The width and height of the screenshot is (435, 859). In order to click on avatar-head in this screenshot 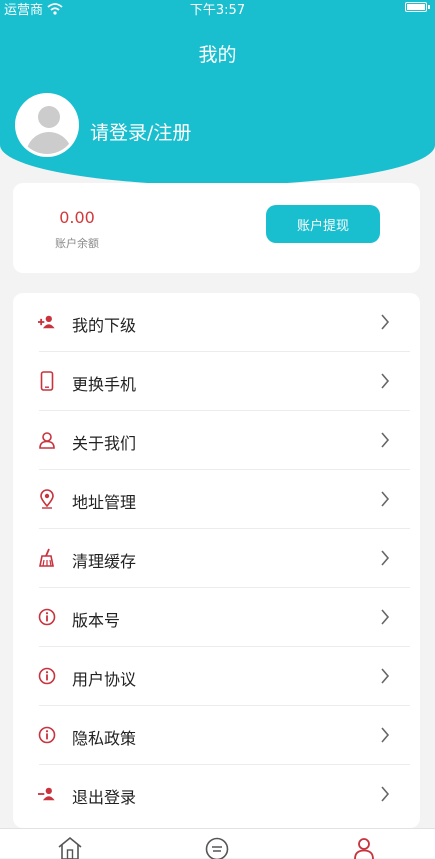, I will do `click(49, 117)`.